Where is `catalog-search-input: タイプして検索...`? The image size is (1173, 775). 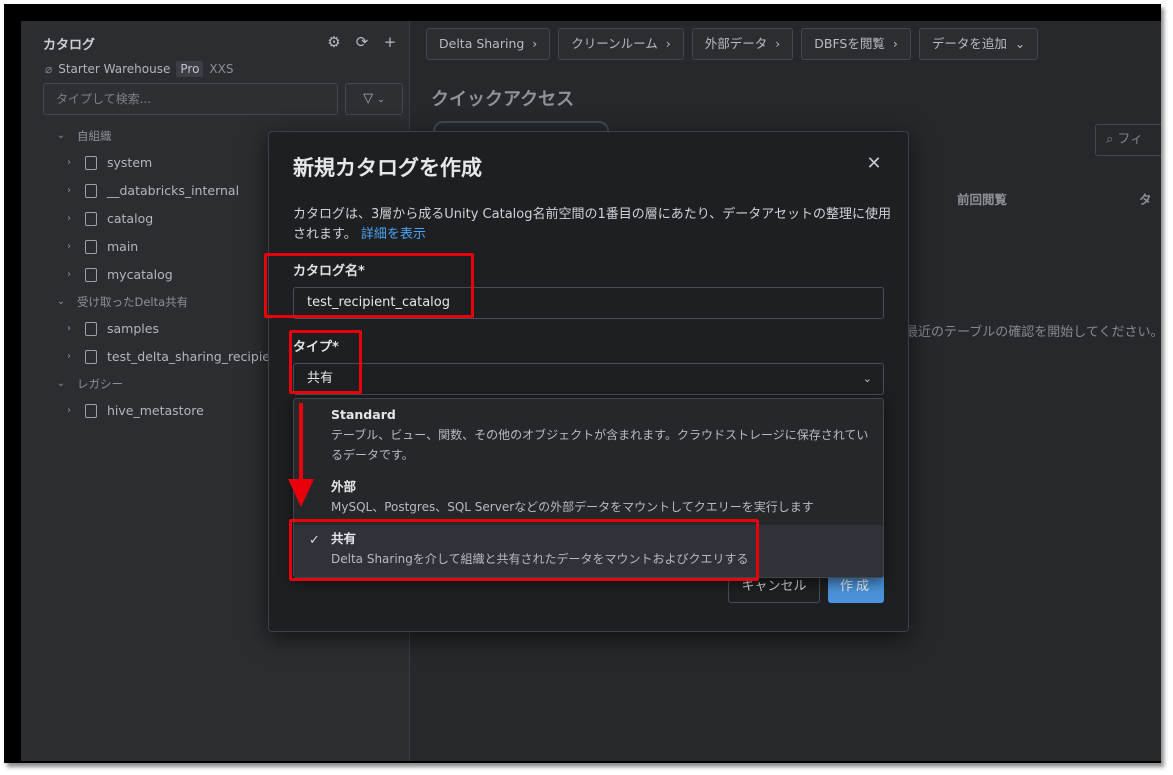
catalog-search-input: タイプして検索... is located at coordinates (190, 99).